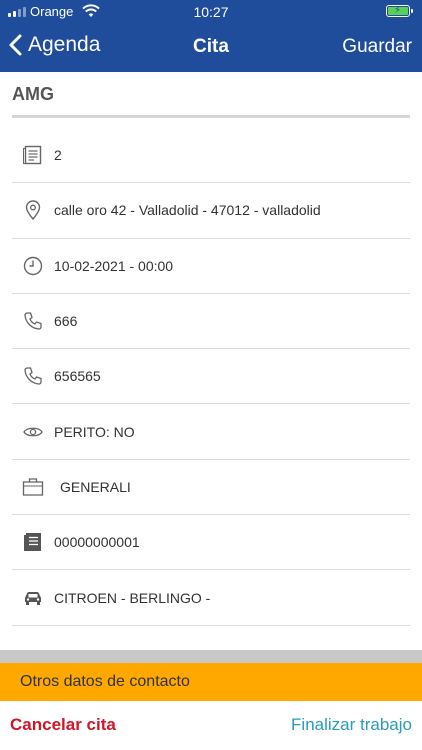  I want to click on status-bar: Orange 10:27 ⚡, so click(211, 12).